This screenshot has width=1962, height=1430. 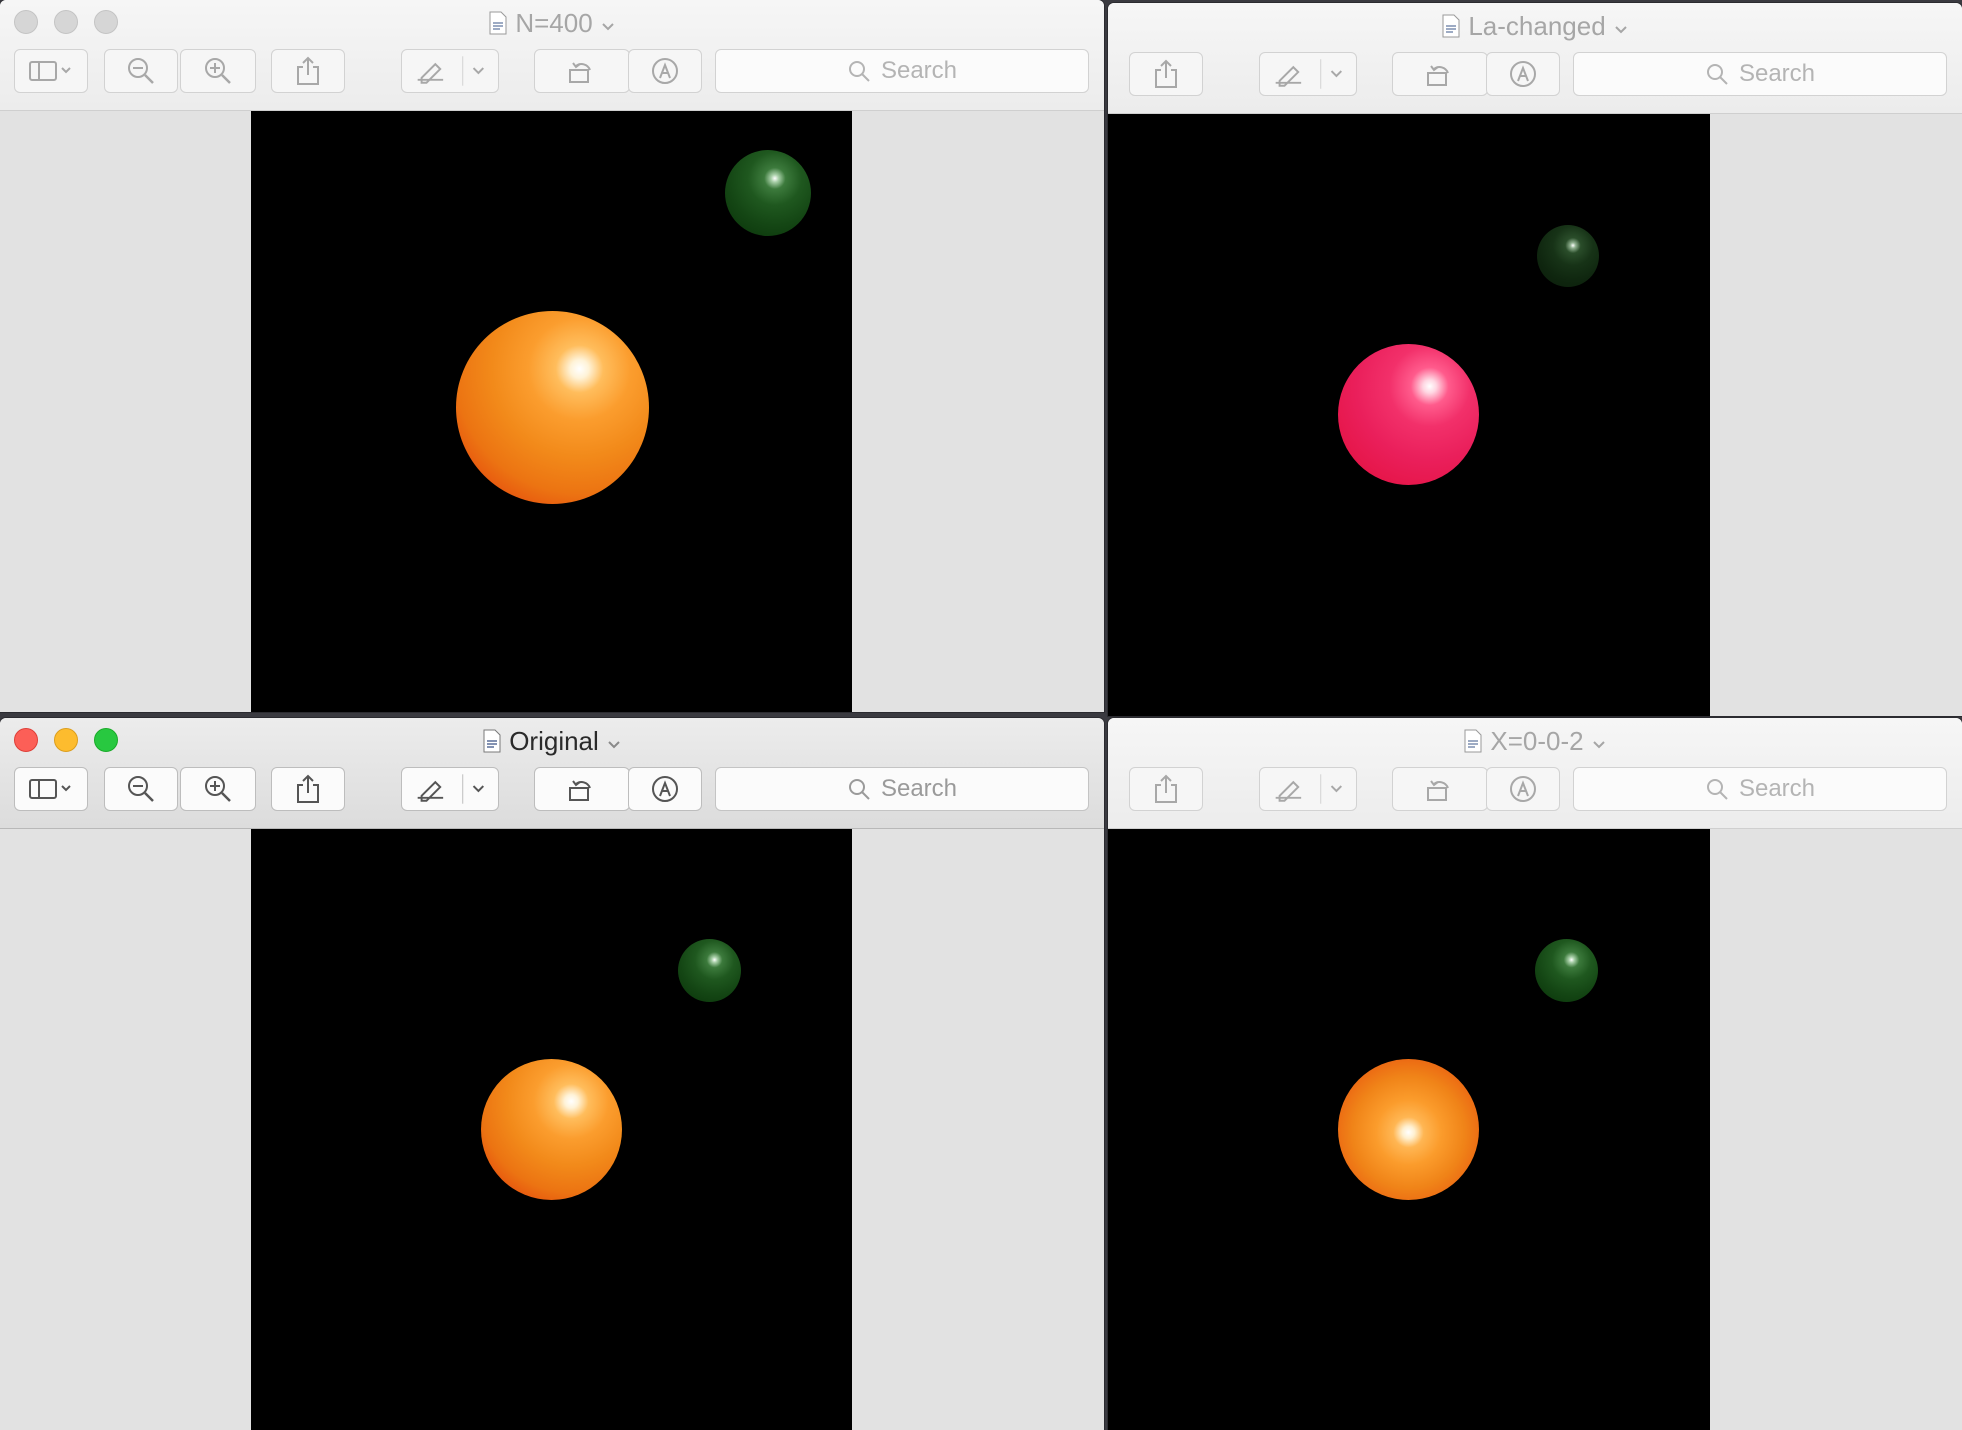 I want to click on window-title-text: Original, so click(x=554, y=740).